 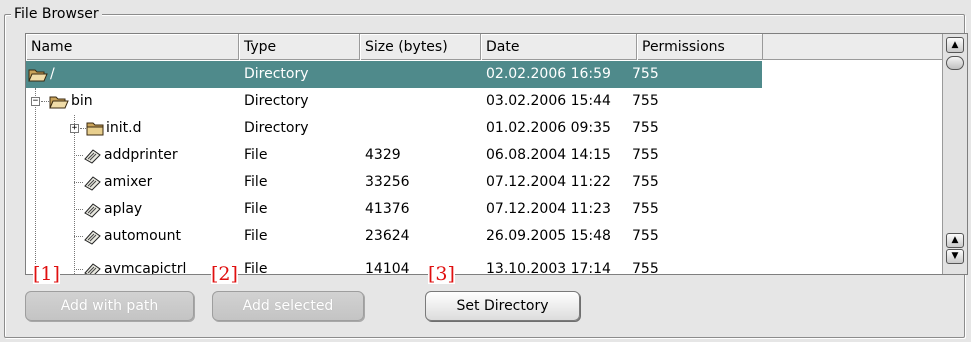 I want to click on folder-icon, so click(x=95, y=129).